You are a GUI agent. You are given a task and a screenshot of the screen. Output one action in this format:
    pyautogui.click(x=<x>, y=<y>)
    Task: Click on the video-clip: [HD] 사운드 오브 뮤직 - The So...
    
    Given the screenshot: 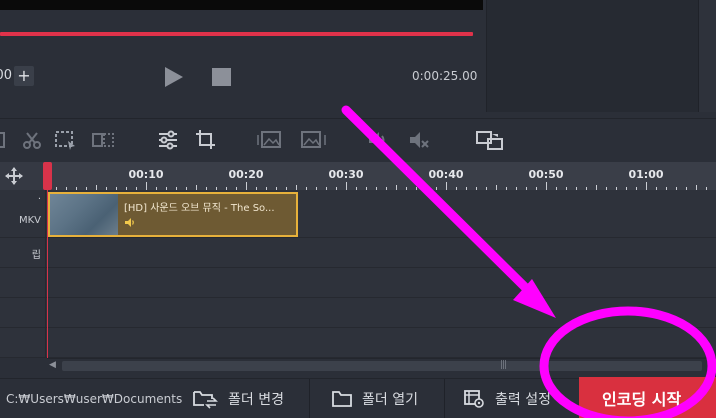 What is the action you would take?
    pyautogui.click(x=173, y=214)
    